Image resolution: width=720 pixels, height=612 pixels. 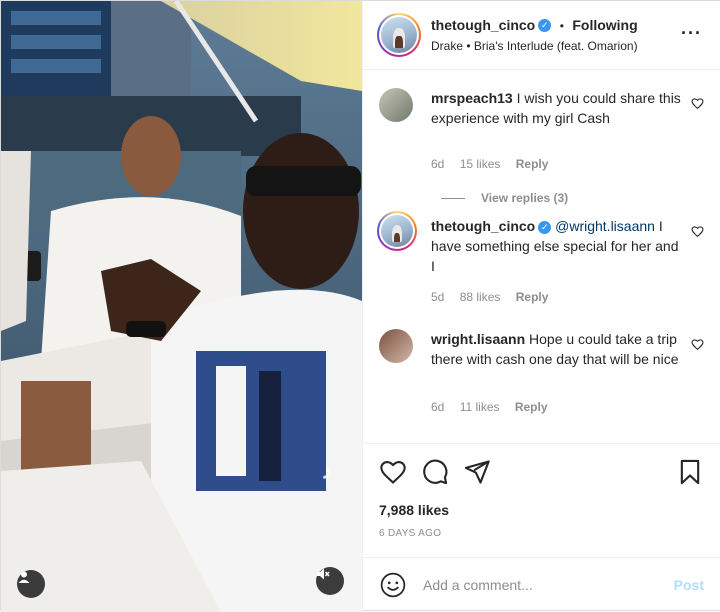 What do you see at coordinates (472, 98) in the screenshot?
I see `commenter-username: mrspeach13` at bounding box center [472, 98].